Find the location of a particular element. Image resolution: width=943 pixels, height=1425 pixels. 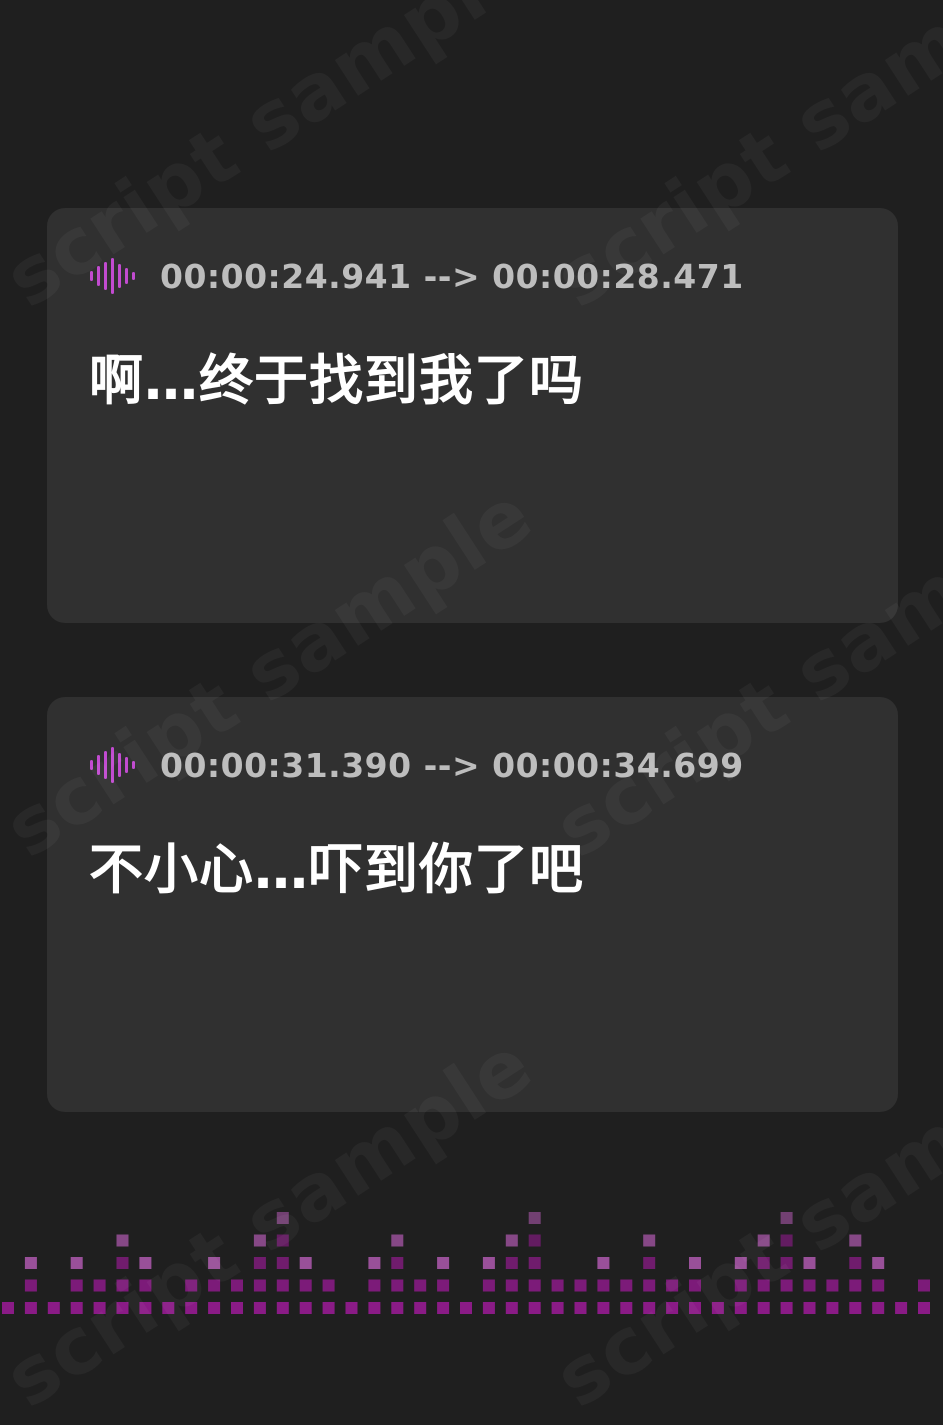

cue-subtitle-text: 不小心…吓到你了吧 is located at coordinates (336, 869).